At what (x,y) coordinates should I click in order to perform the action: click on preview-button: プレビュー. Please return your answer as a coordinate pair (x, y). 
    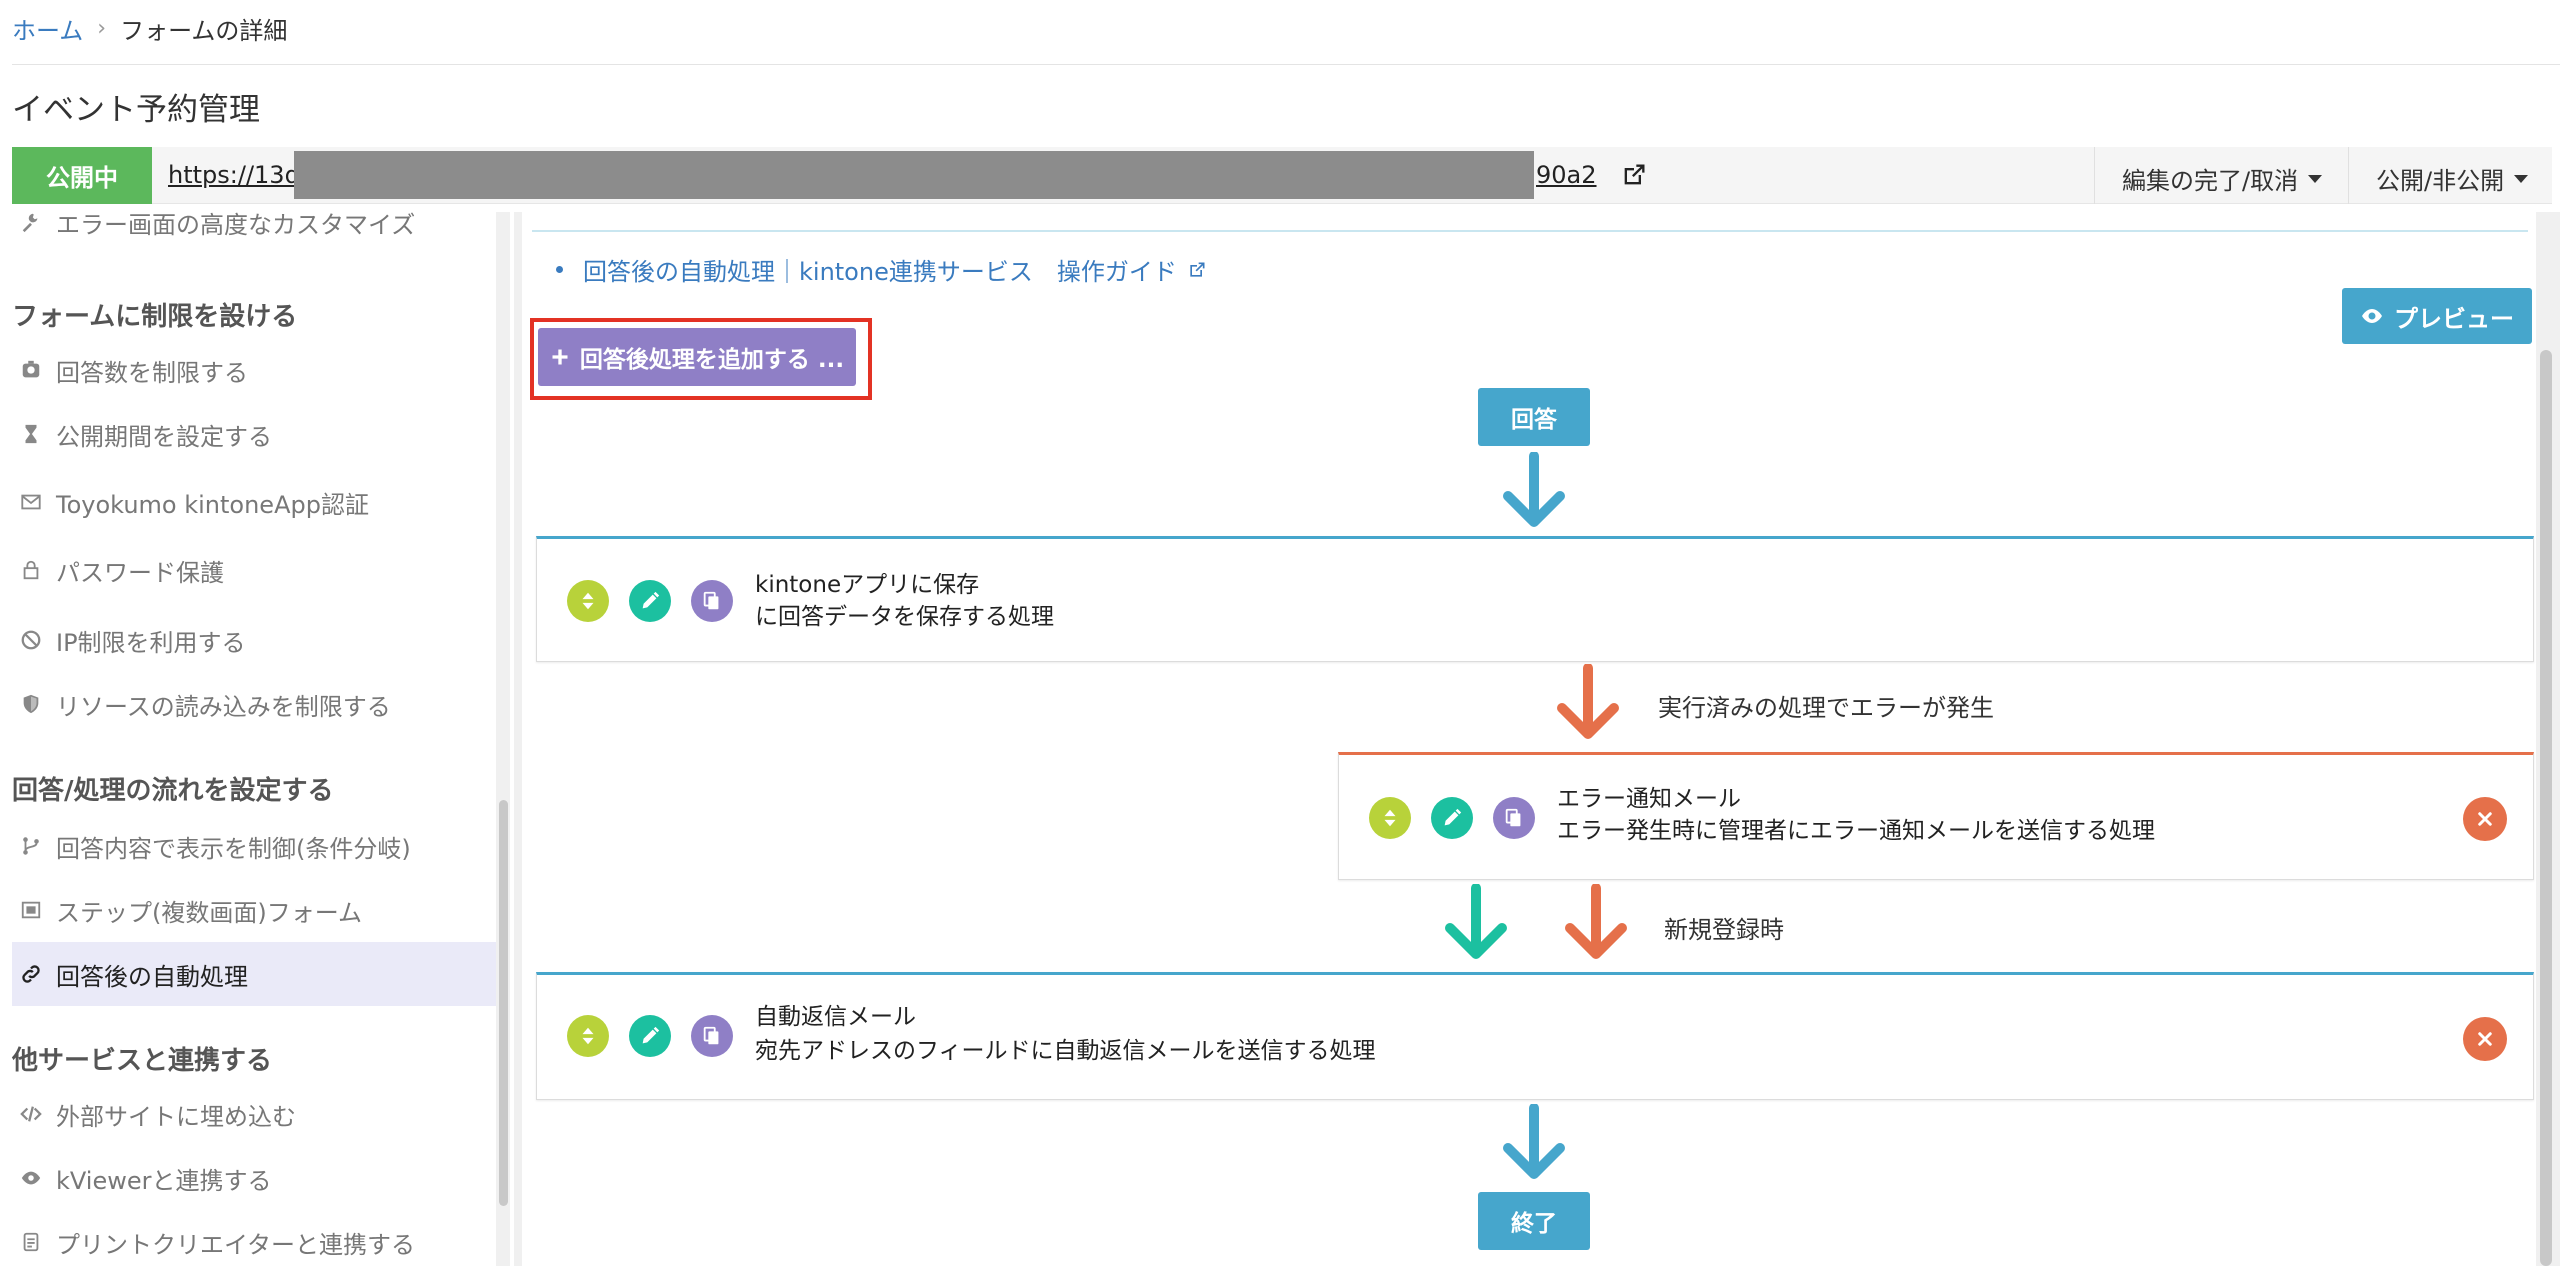
    Looking at the image, I should click on (2437, 316).